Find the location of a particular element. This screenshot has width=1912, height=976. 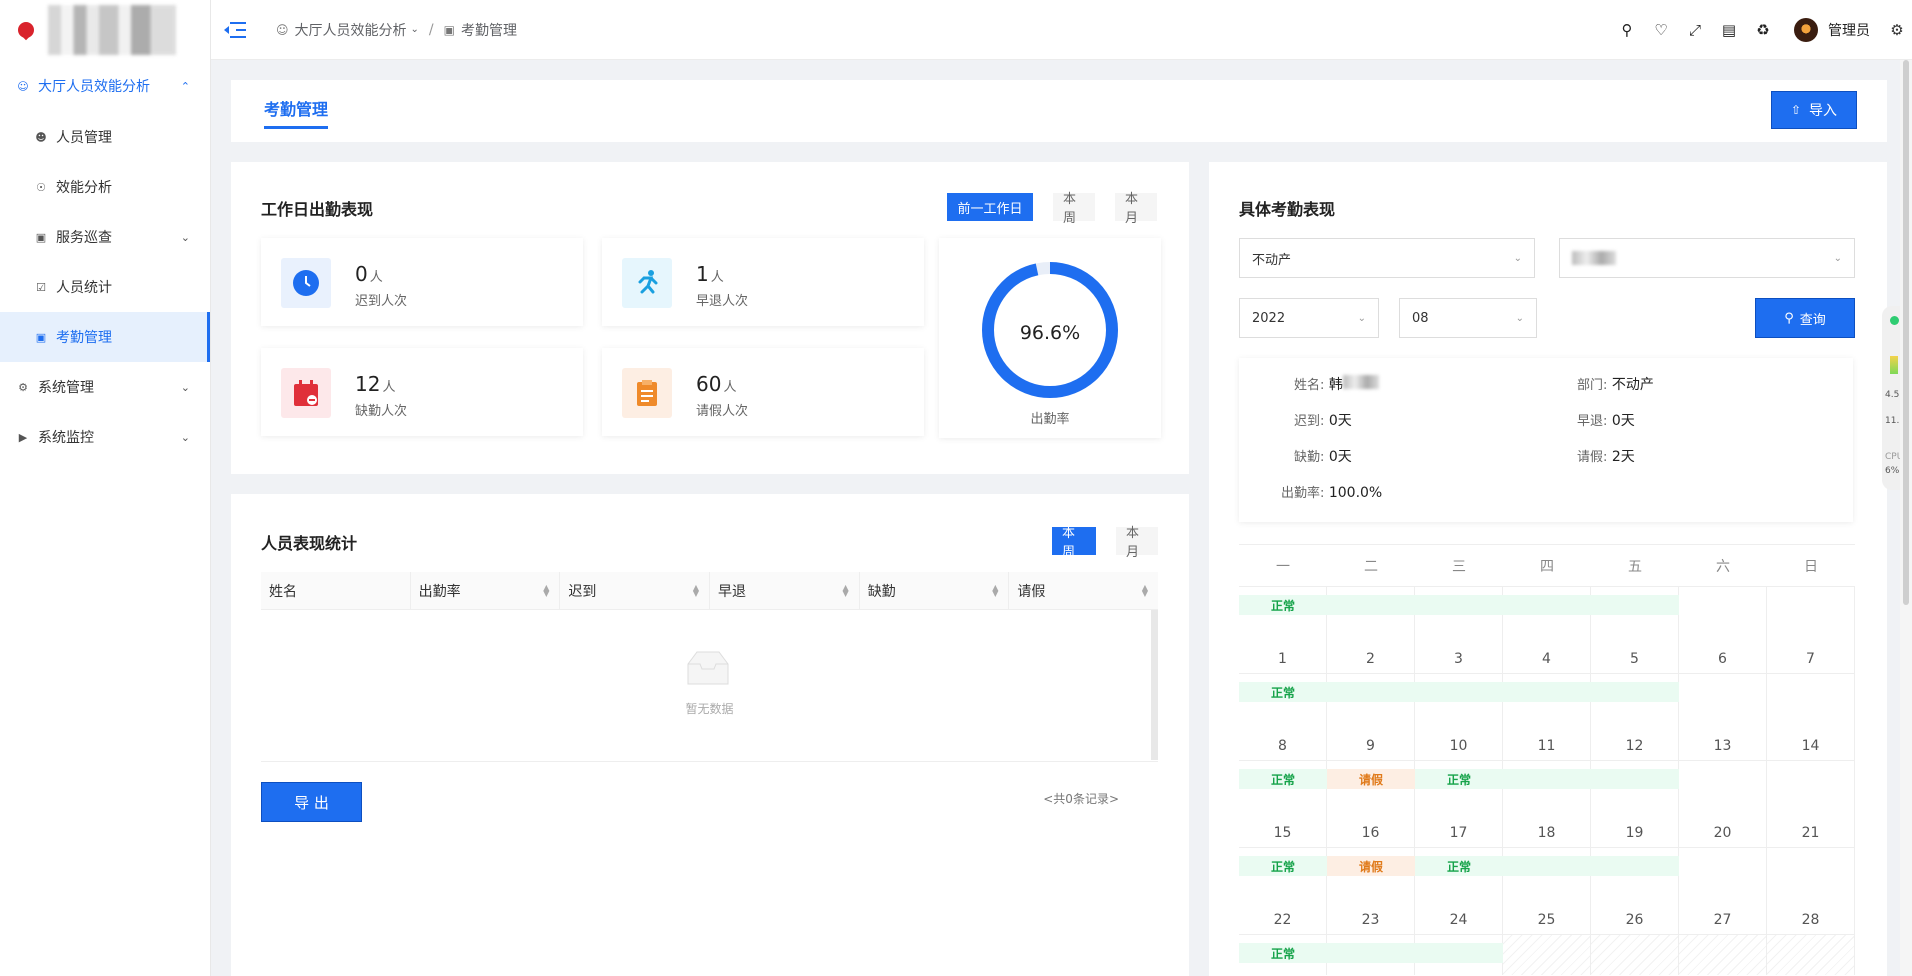

year-select: 2022 ⌄ is located at coordinates (1309, 318).